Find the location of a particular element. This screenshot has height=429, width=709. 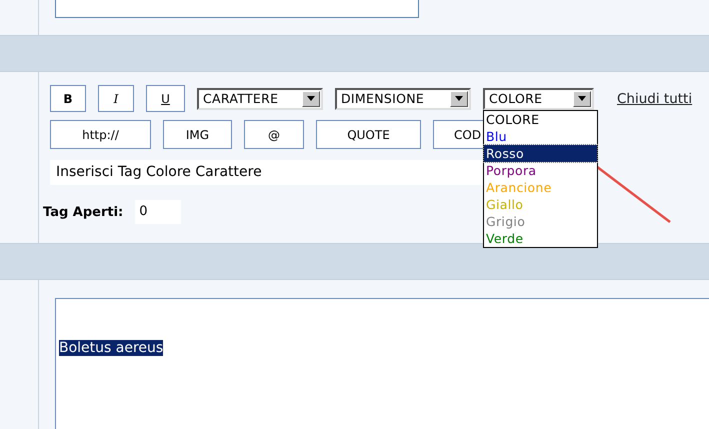

selected-text: Boletus aereus is located at coordinates (111, 348).